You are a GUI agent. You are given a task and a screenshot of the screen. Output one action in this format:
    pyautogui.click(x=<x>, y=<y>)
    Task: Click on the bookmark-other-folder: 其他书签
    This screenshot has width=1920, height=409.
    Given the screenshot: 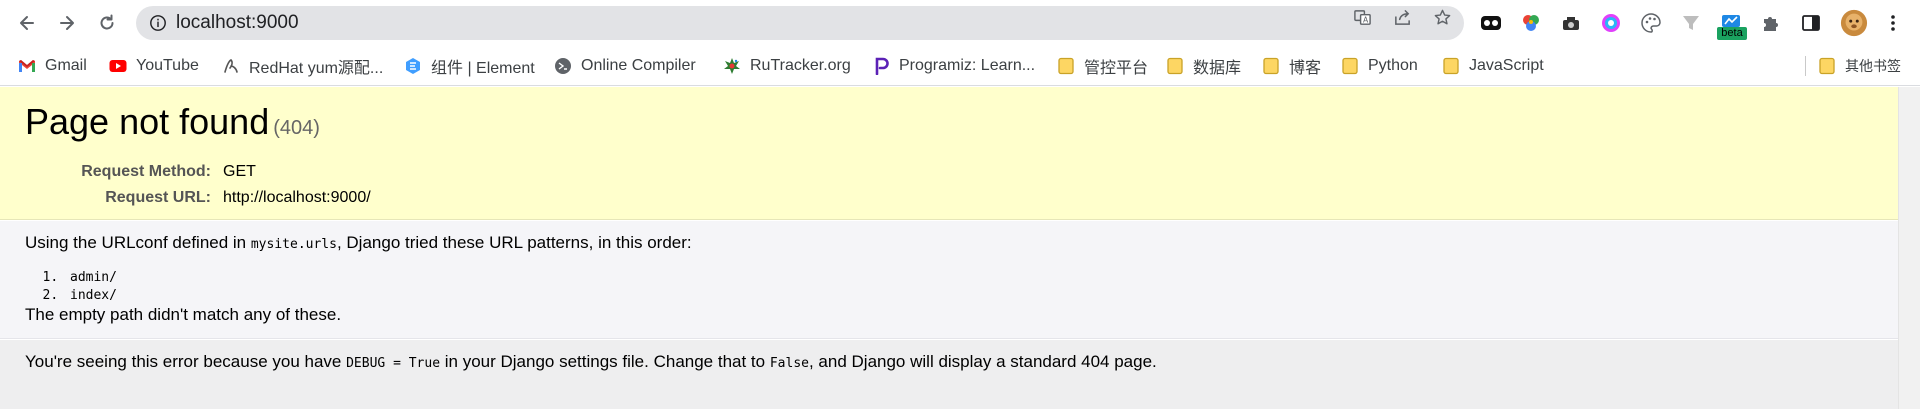 What is the action you would take?
    pyautogui.click(x=1859, y=66)
    